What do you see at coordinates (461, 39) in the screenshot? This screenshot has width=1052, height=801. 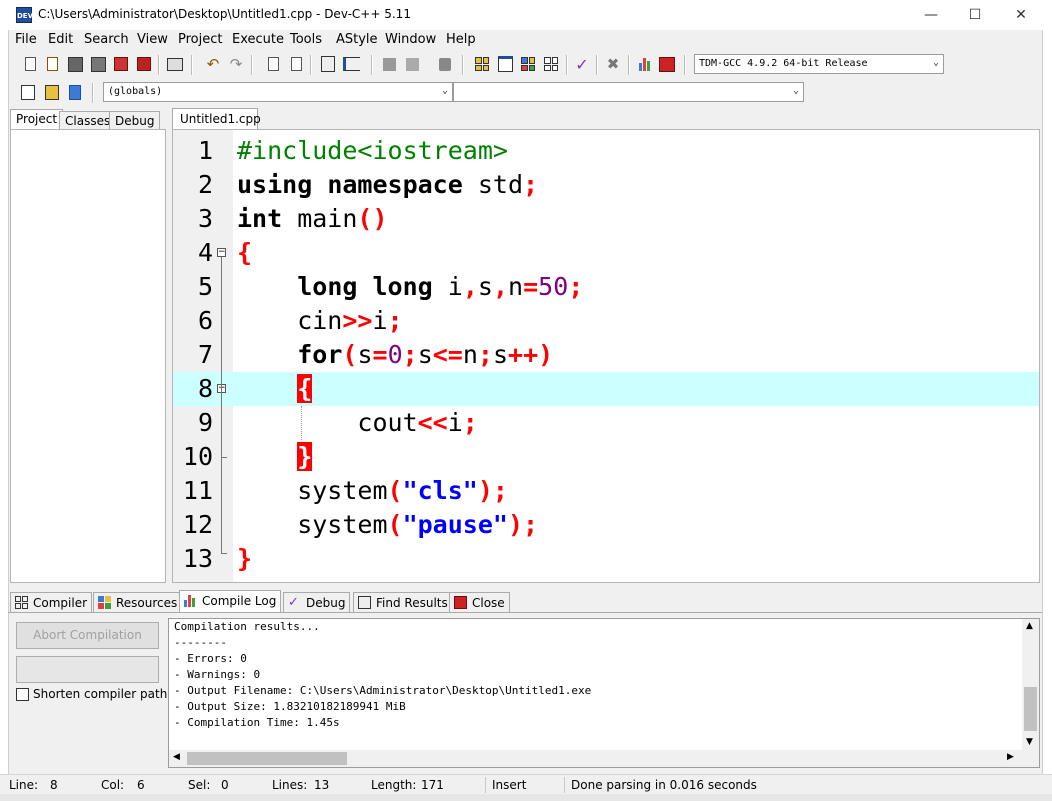 I see `menu-help: Help` at bounding box center [461, 39].